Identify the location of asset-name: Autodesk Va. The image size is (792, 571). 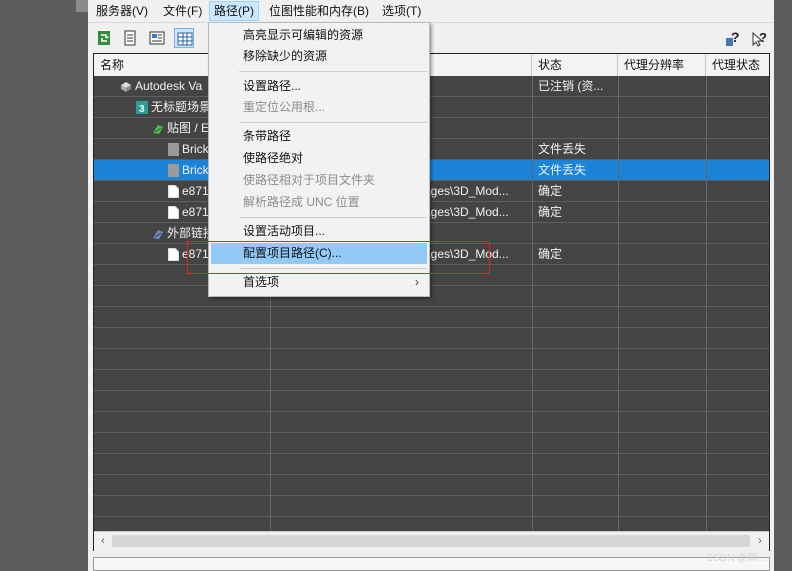
(169, 86).